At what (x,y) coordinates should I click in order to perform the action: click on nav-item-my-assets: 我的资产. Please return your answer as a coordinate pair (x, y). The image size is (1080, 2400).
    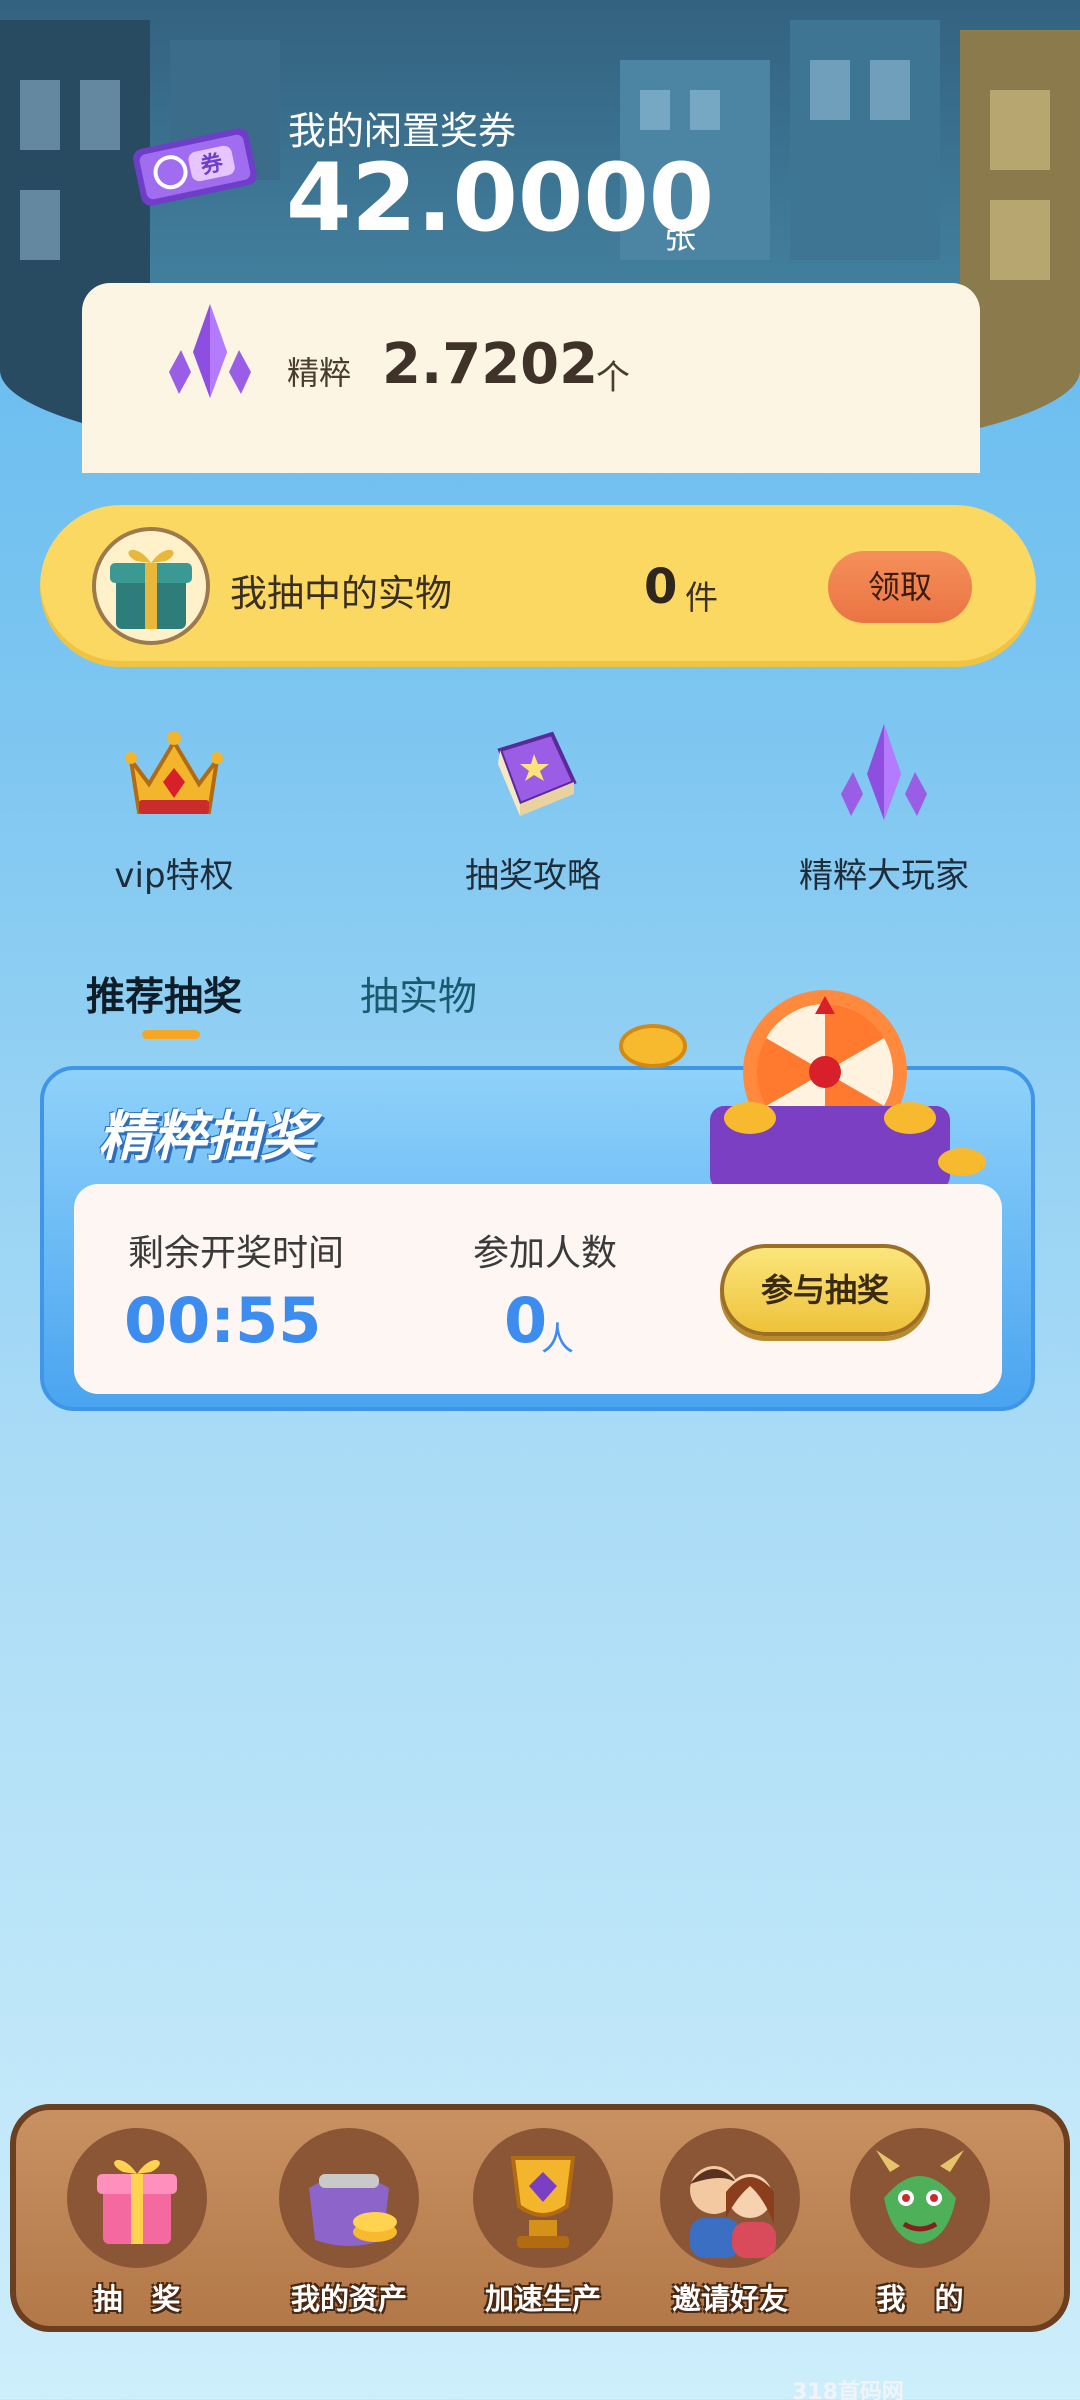
    Looking at the image, I should click on (349, 2228).